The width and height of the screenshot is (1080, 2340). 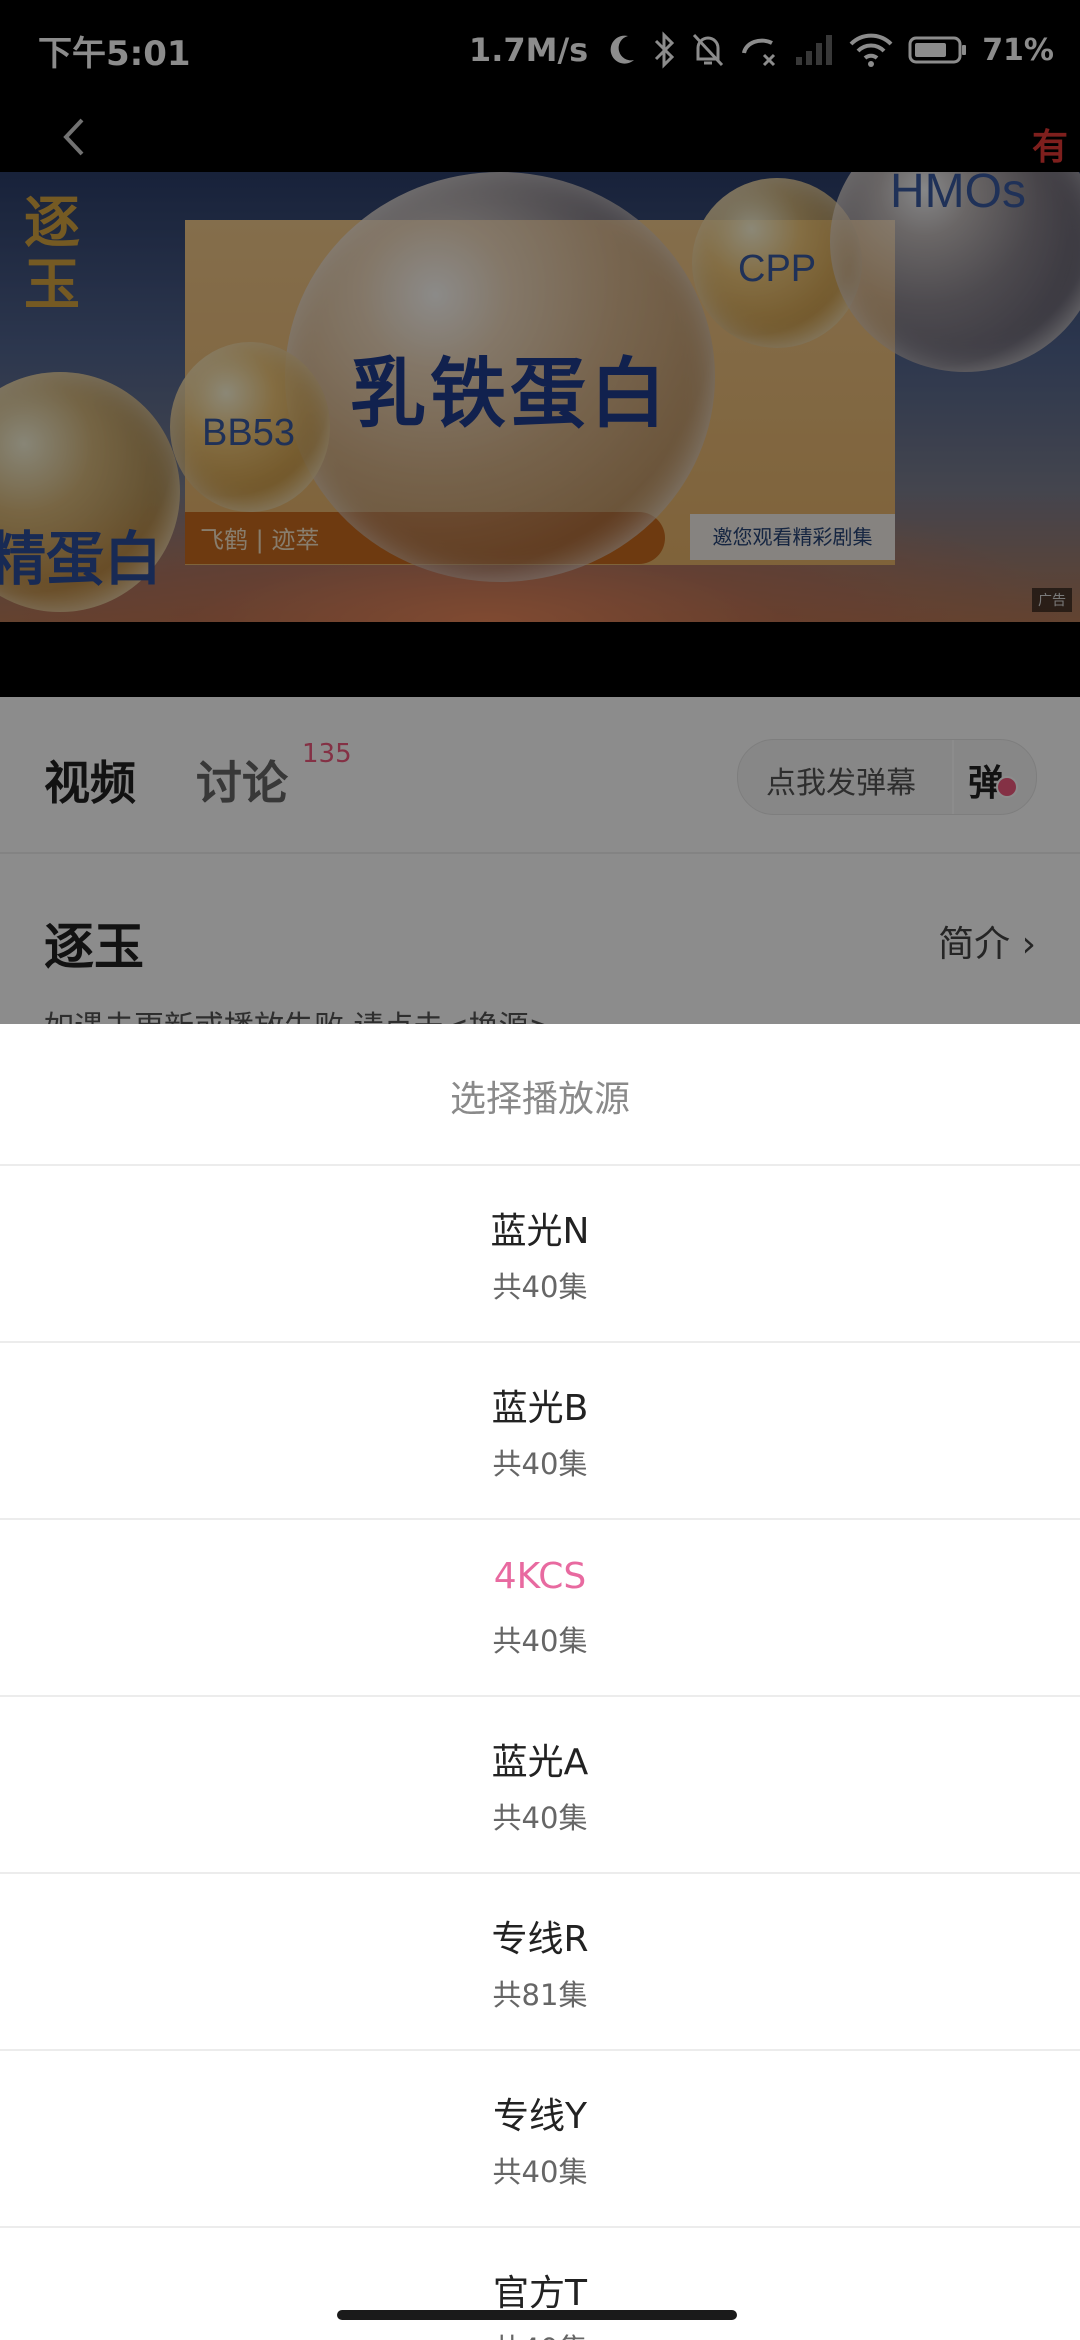 I want to click on source-item: 蓝光N 共40集, so click(x=540, y=1254).